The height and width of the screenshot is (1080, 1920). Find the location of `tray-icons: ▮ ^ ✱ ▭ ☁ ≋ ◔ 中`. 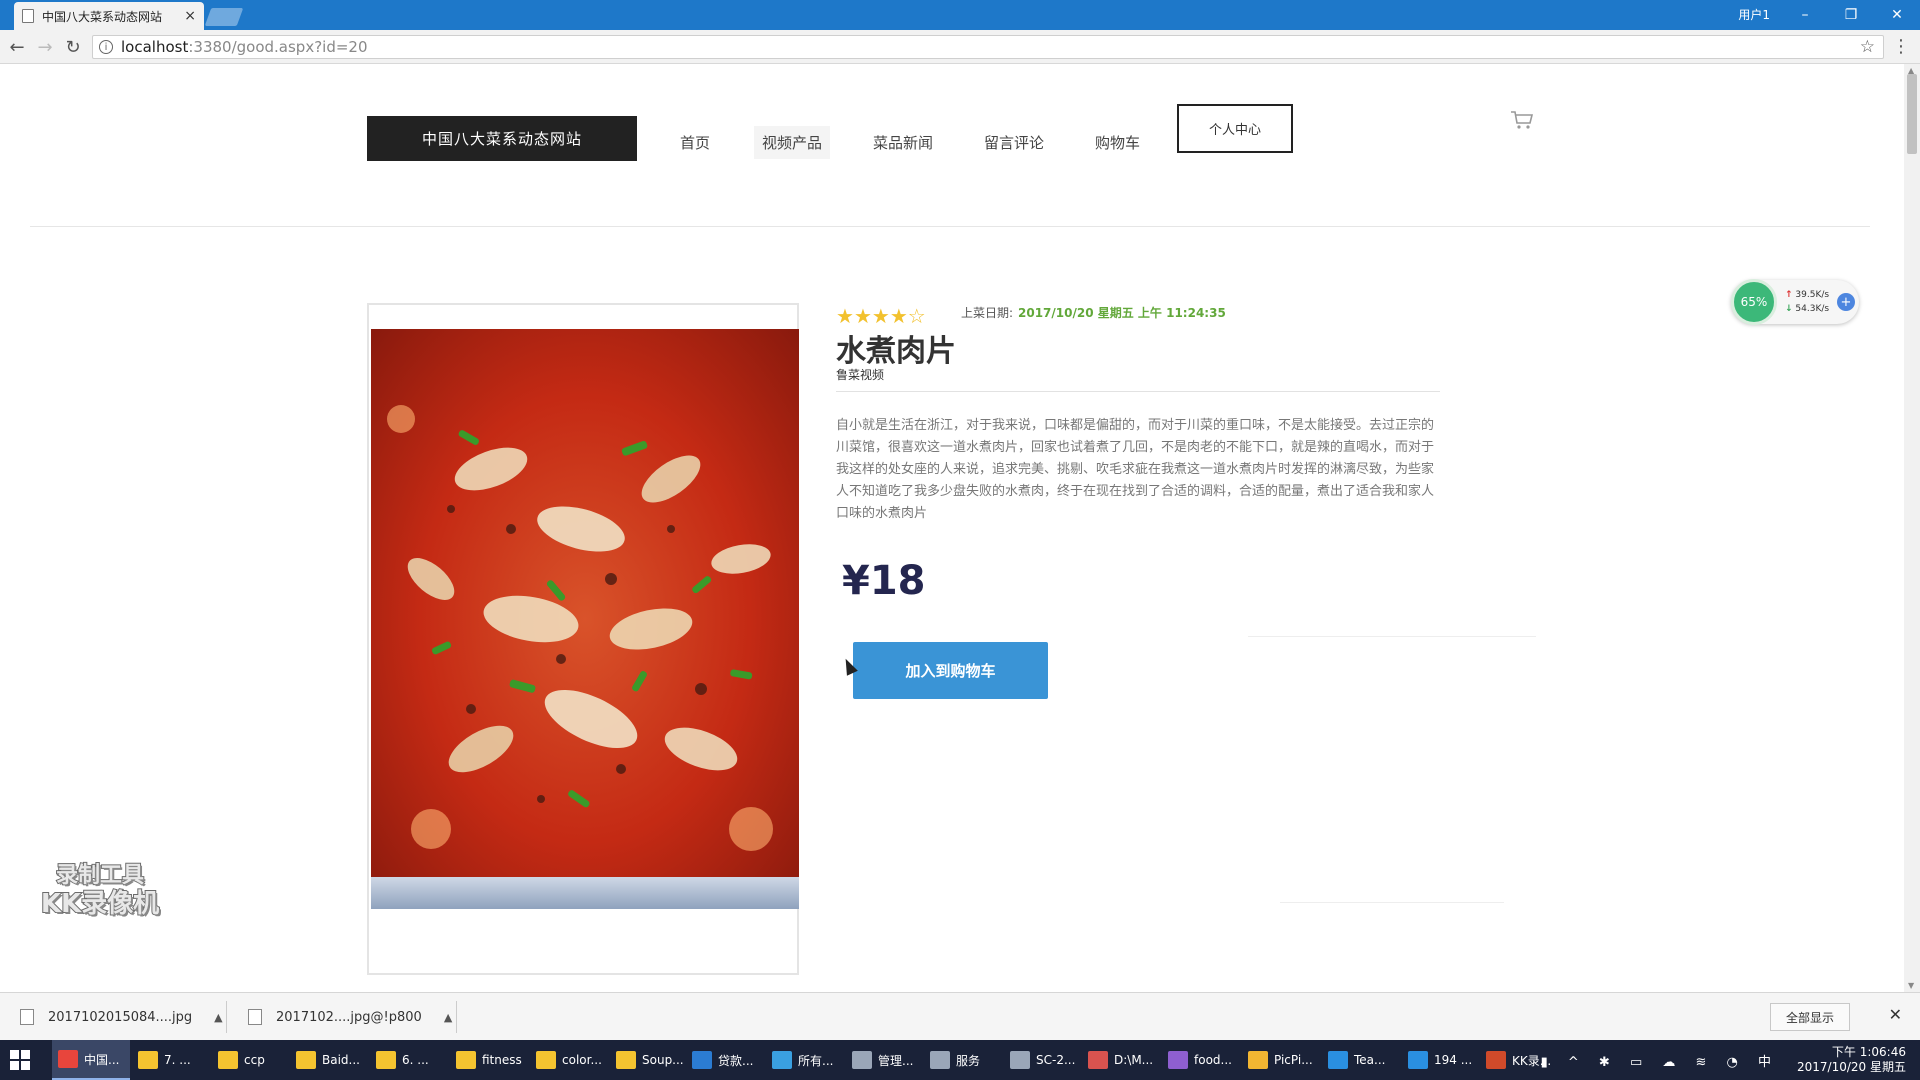

tray-icons: ▮ ^ ✱ ▭ ☁ ≋ ◔ 中 is located at coordinates (1660, 1060).